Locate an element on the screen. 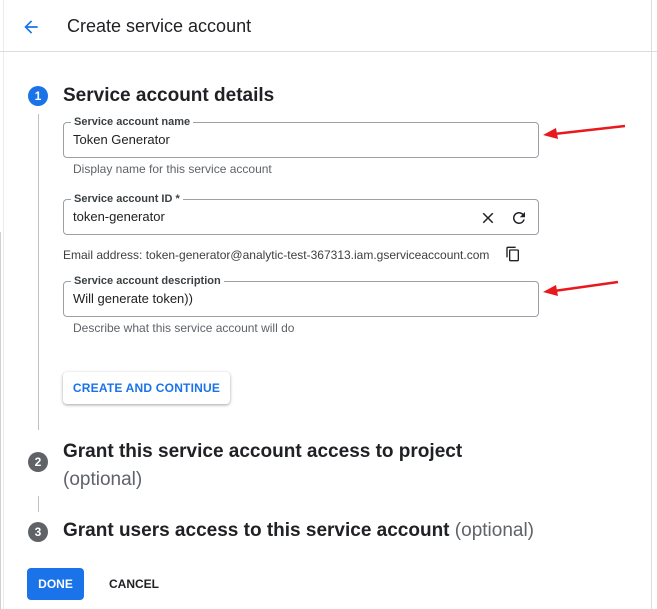 The height and width of the screenshot is (609, 657). service-account-description-input is located at coordinates (273, 298).